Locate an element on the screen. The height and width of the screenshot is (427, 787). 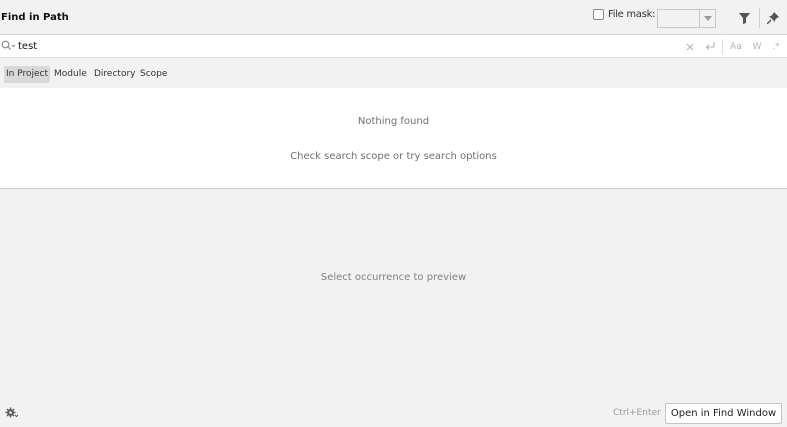
file-mask-combo is located at coordinates (686, 18).